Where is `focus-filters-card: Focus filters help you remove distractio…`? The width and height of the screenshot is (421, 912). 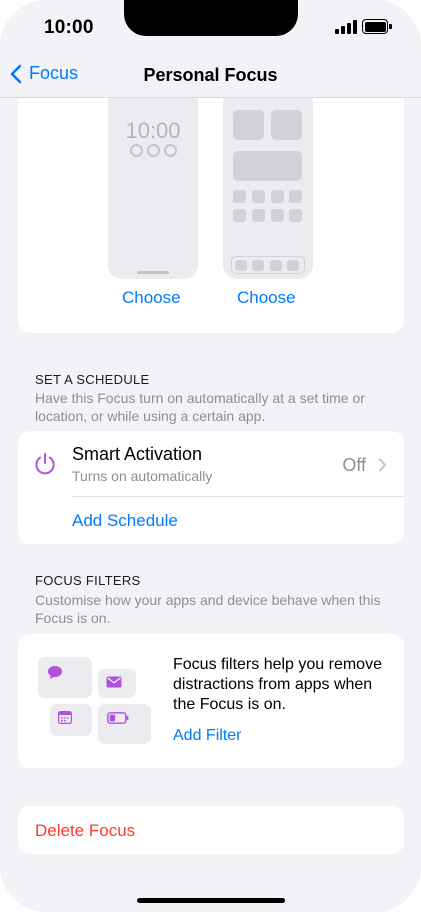 focus-filters-card: Focus filters help you remove distractio… is located at coordinates (211, 701).